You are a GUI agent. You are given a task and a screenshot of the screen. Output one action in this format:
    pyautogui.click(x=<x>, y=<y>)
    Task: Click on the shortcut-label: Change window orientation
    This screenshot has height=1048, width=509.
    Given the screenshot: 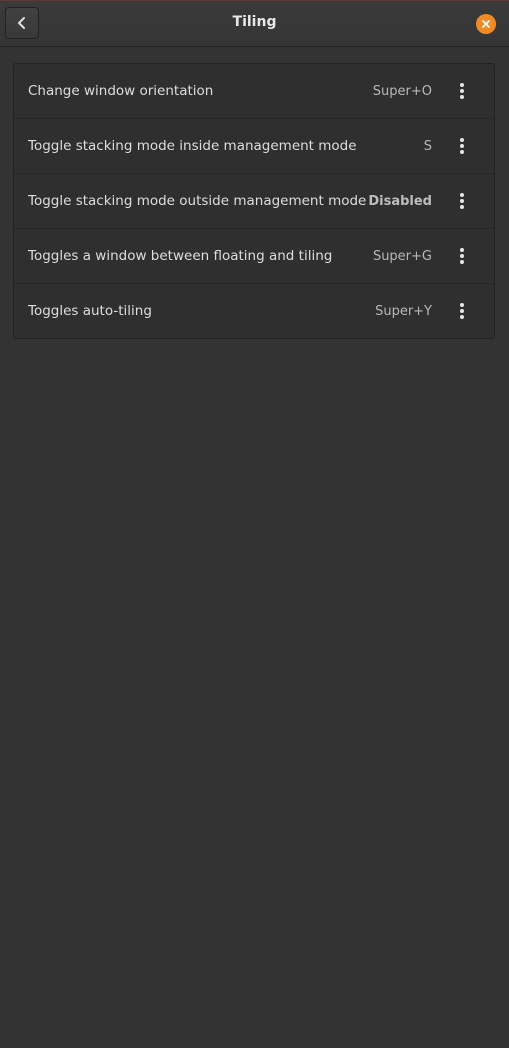 What is the action you would take?
    pyautogui.click(x=121, y=91)
    